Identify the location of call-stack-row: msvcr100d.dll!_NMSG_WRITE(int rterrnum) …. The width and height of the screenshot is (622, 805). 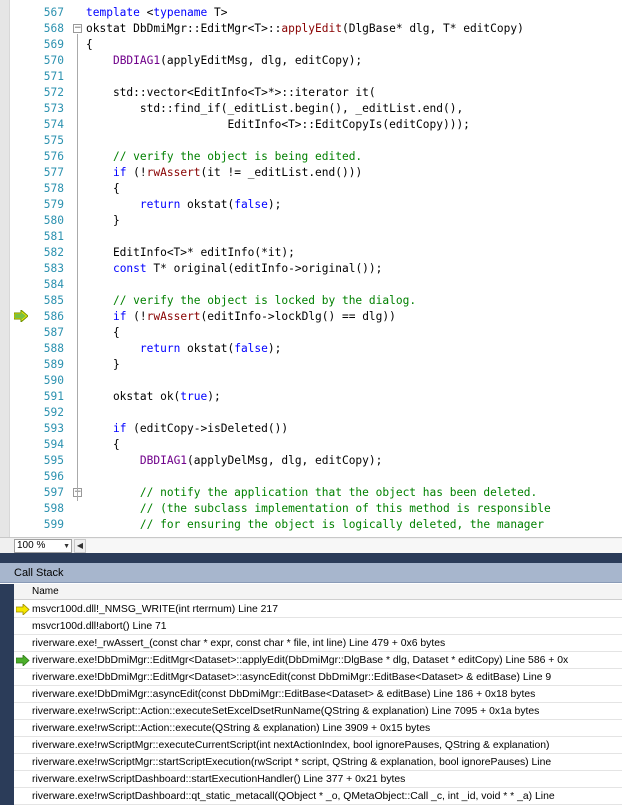
(318, 609).